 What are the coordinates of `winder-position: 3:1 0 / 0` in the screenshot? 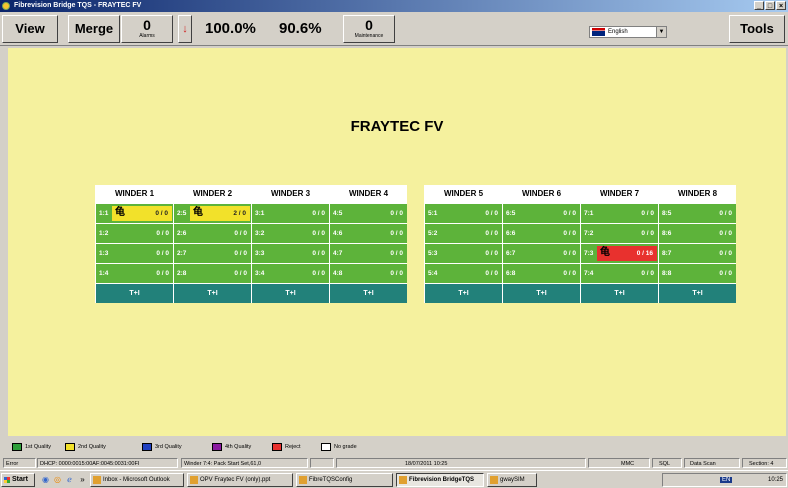 It's located at (290, 213).